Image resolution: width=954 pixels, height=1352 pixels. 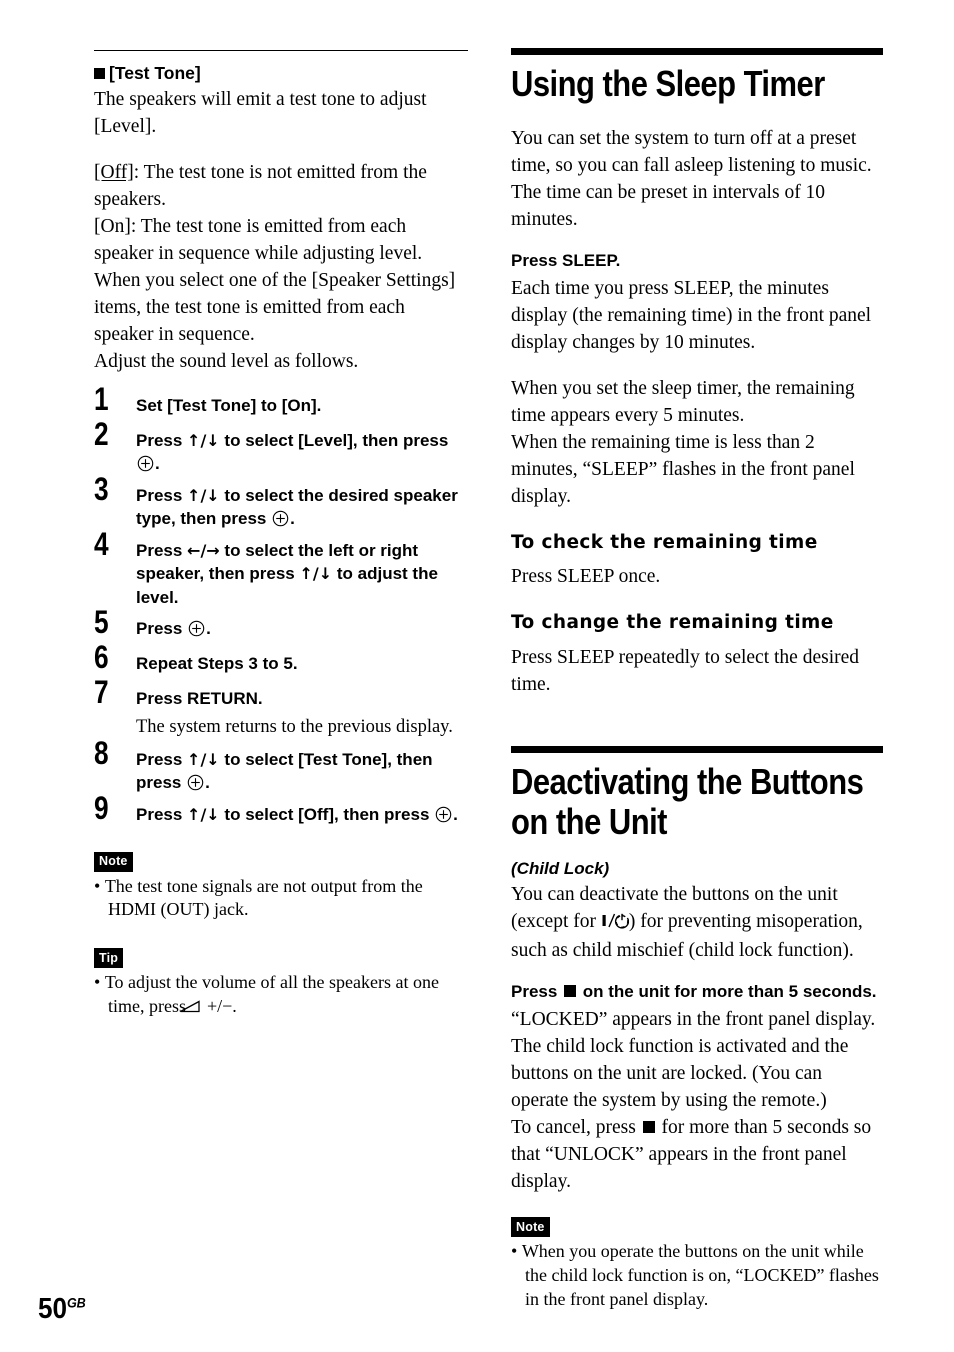 What do you see at coordinates (281, 73) in the screenshot?
I see `test-tone-section-heading: [Test Tone]` at bounding box center [281, 73].